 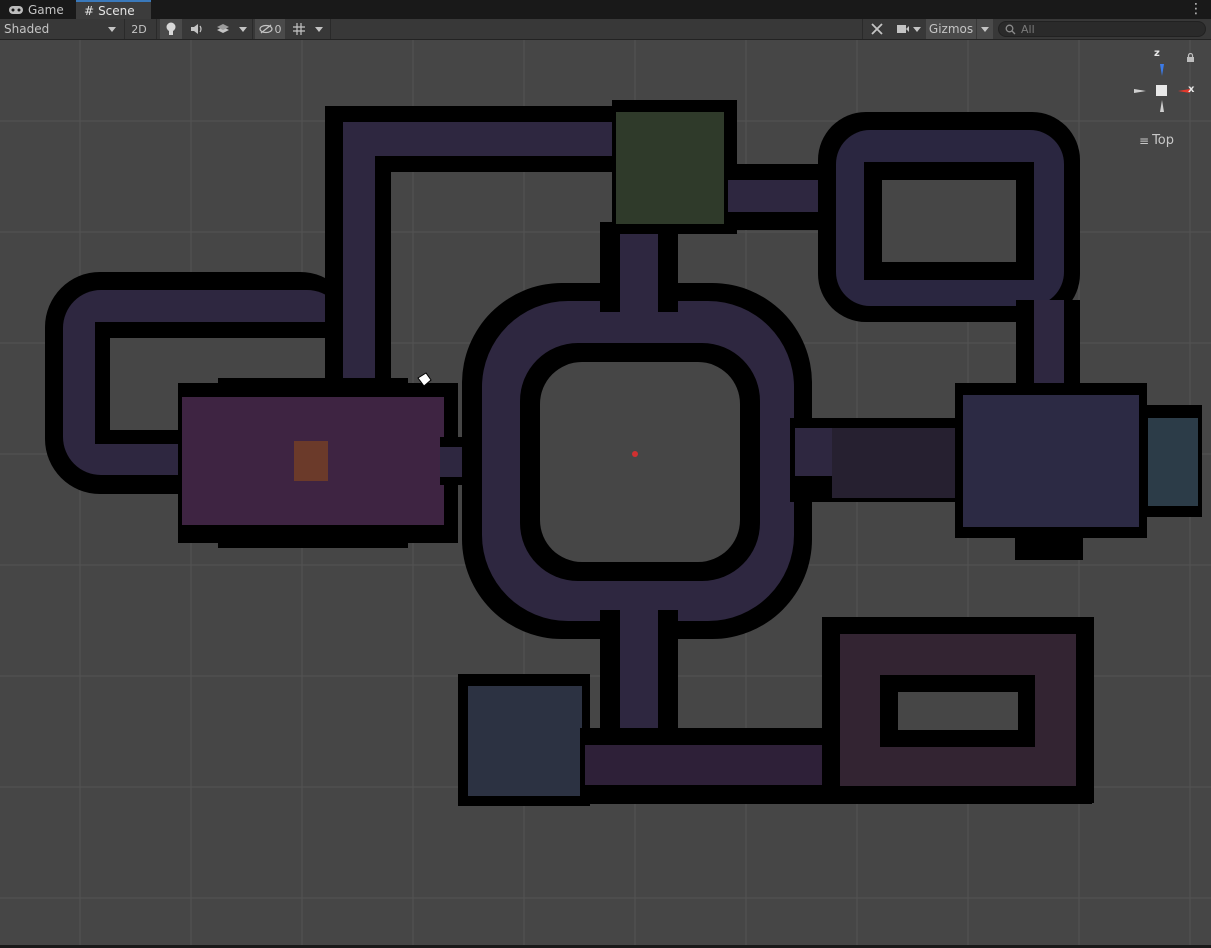 I want to click on gizmos-dropdown, so click(x=985, y=29).